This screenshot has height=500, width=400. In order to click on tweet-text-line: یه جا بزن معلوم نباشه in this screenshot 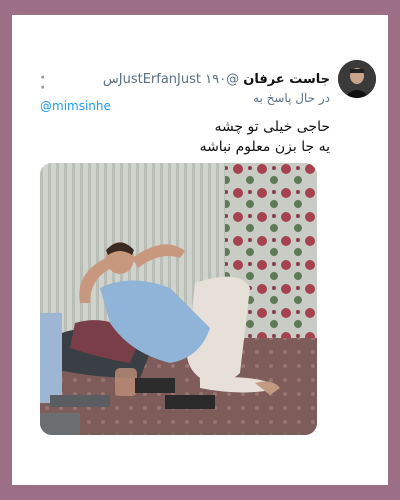, I will do `click(264, 147)`.